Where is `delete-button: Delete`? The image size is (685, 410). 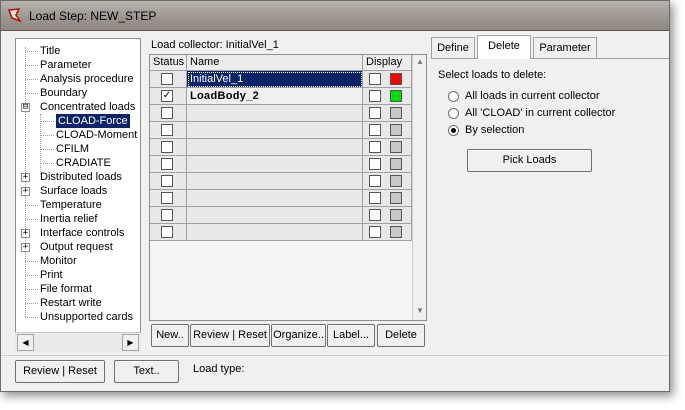 delete-button: Delete is located at coordinates (401, 335).